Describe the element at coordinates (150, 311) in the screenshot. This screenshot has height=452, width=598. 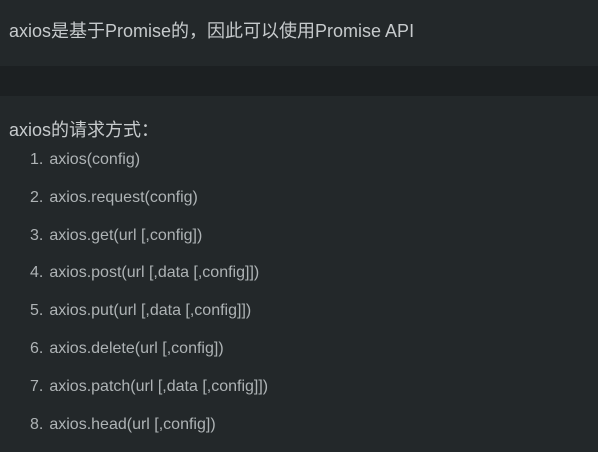
I see `method-signature: axios.put(url [,data [,config]])` at that location.